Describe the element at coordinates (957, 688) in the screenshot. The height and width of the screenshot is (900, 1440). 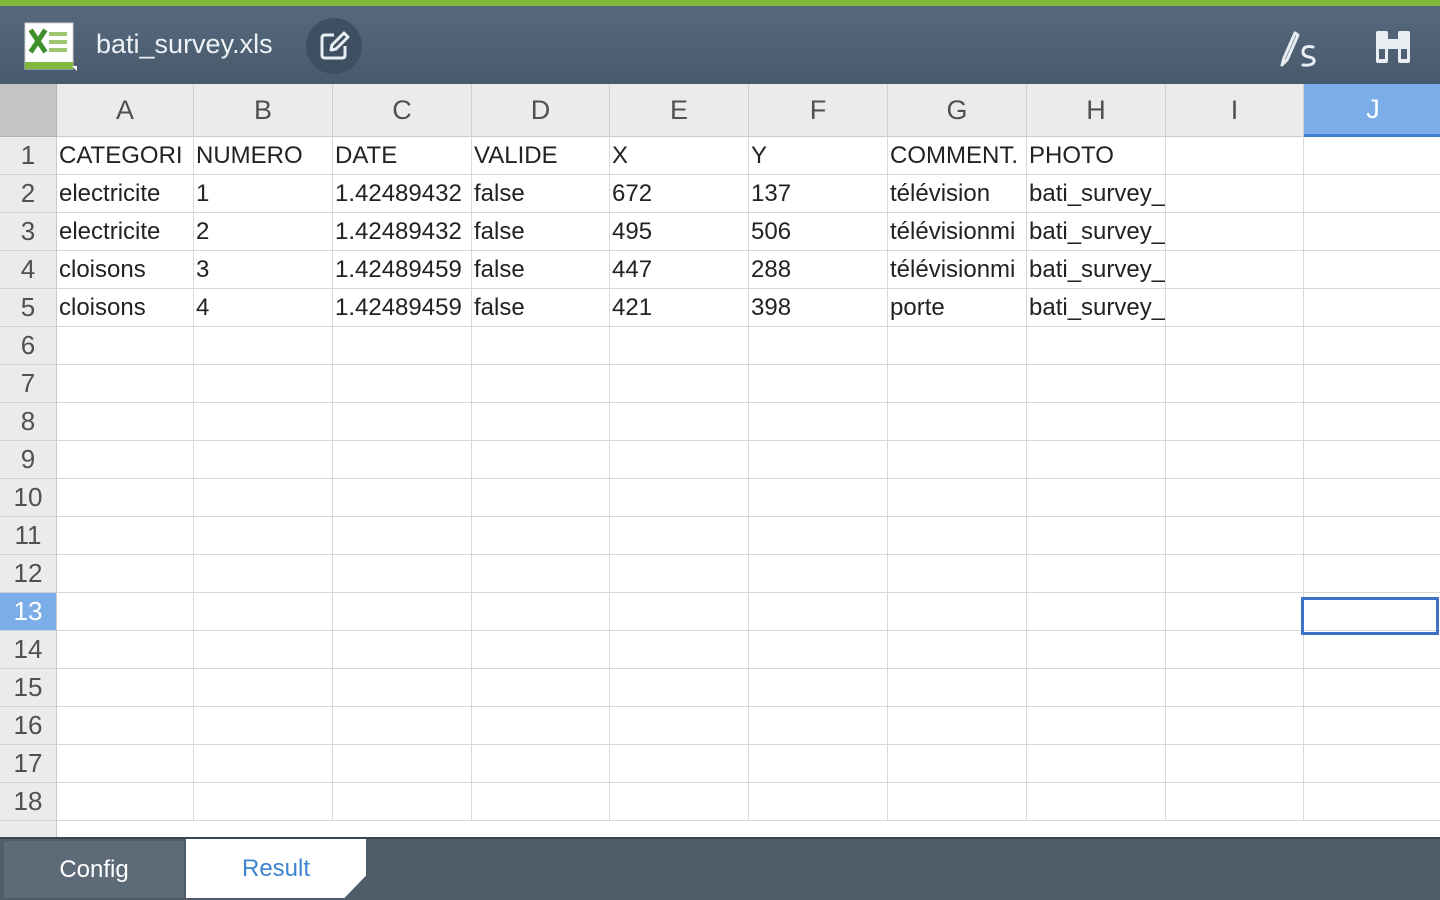
I see `cell-g15` at that location.